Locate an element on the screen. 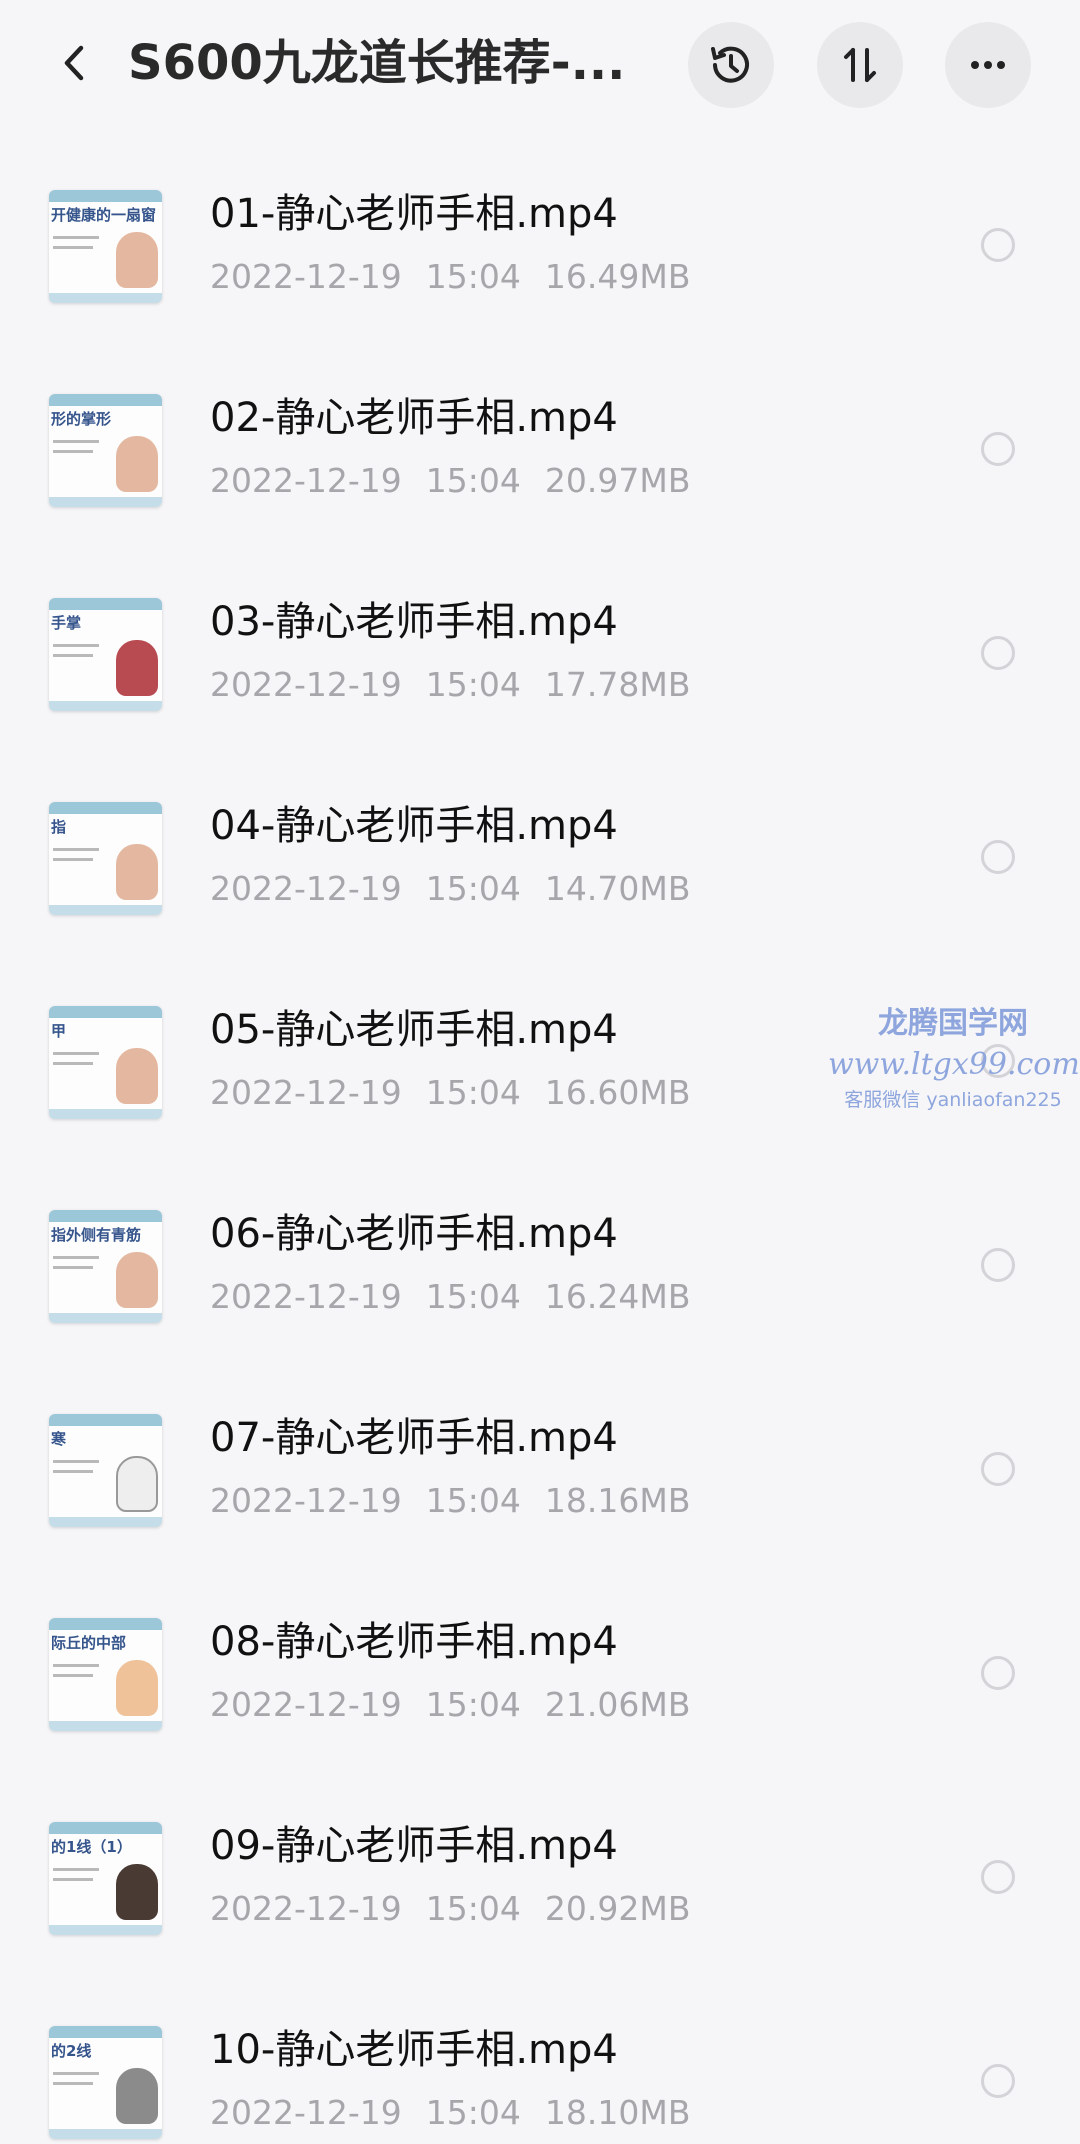 This screenshot has width=1080, height=2144. file-name: 10-静心老师手相.mp4 is located at coordinates (414, 2050).